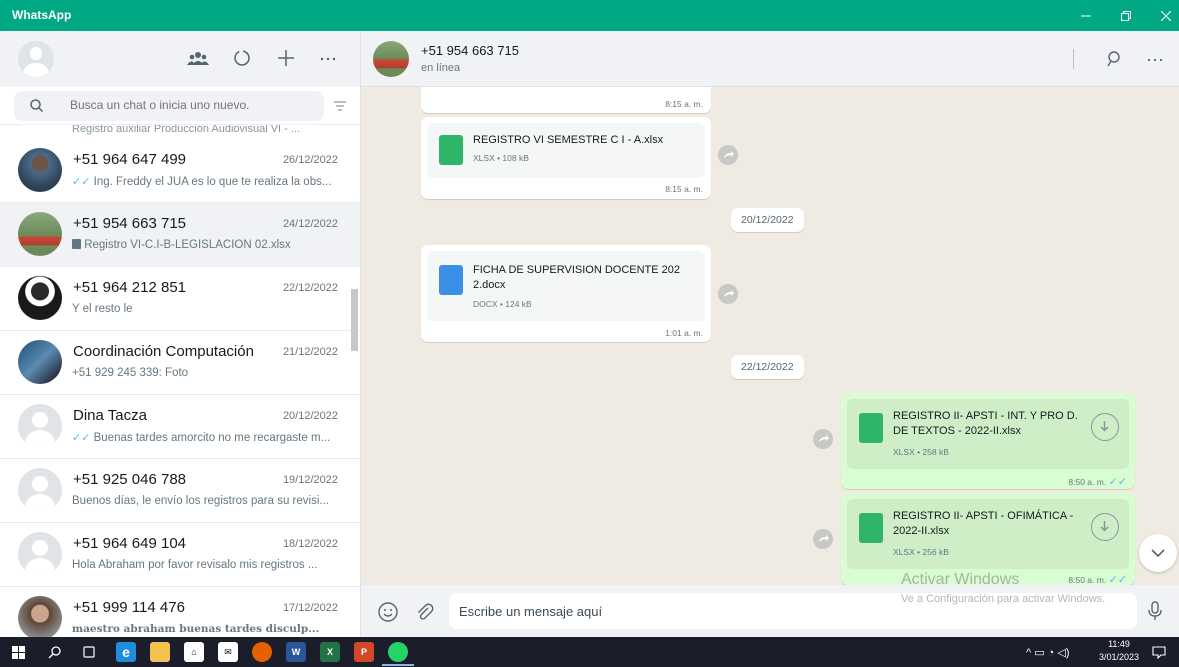  I want to click on communities-button, so click(198, 59).